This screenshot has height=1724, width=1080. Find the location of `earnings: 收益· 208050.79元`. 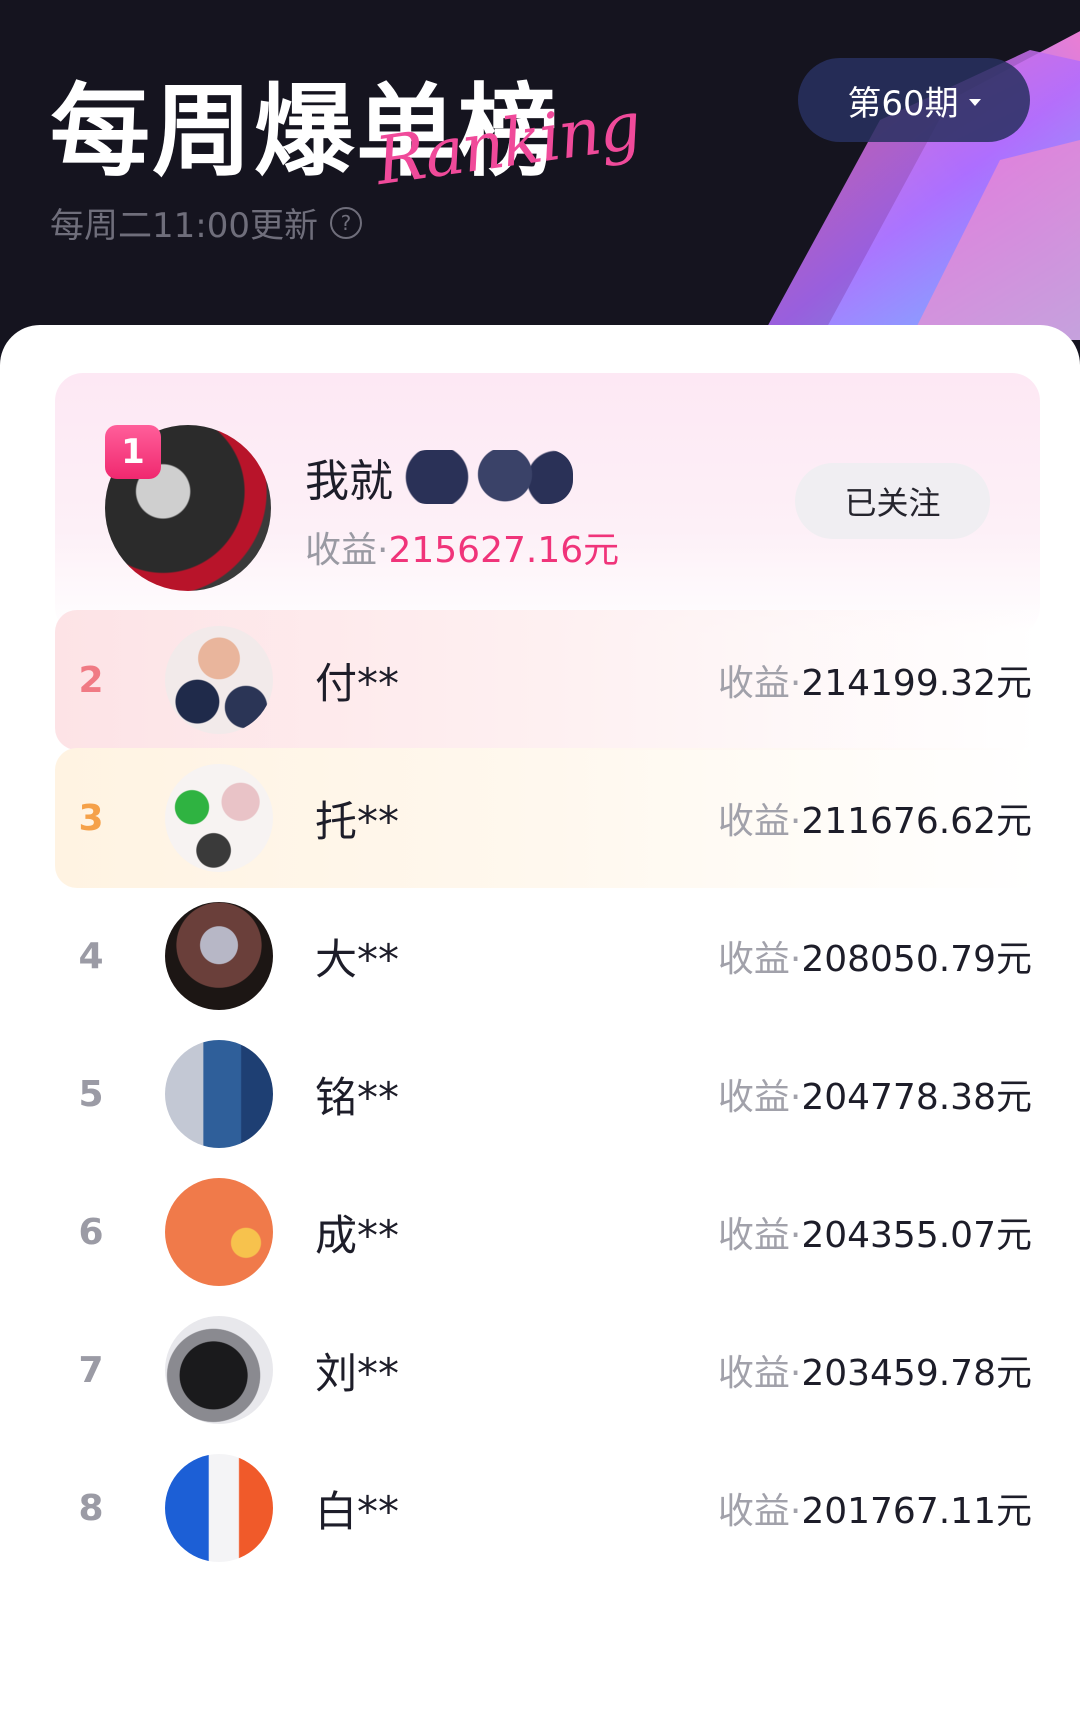

earnings: 收益· 208050.79元 is located at coordinates (875, 956).